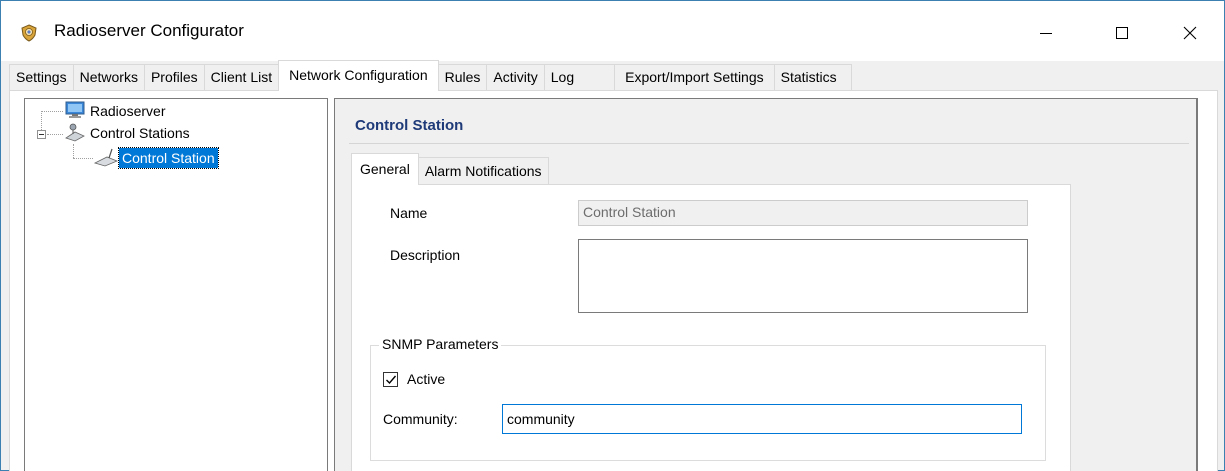  What do you see at coordinates (385, 169) in the screenshot?
I see `tab-general: General` at bounding box center [385, 169].